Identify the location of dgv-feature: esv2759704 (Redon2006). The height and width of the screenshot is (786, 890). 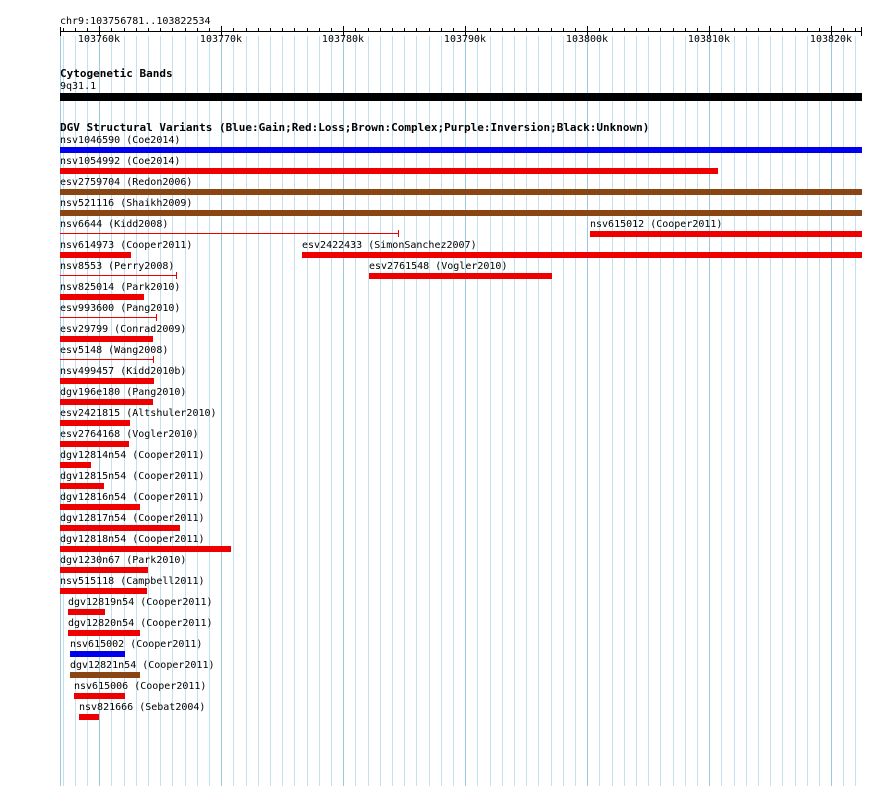
(461, 186).